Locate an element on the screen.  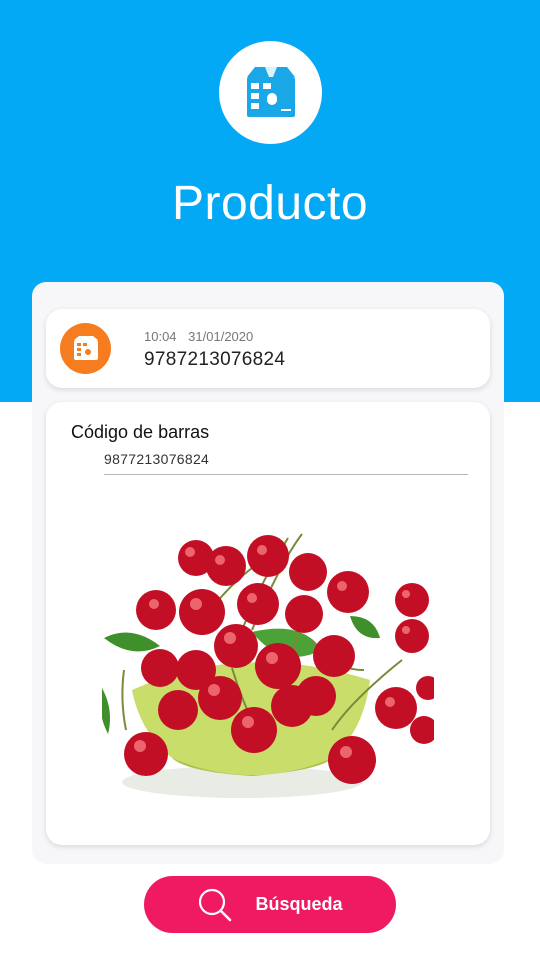
history-timestamp: 10:04 31/01/2020 is located at coordinates (198, 336).